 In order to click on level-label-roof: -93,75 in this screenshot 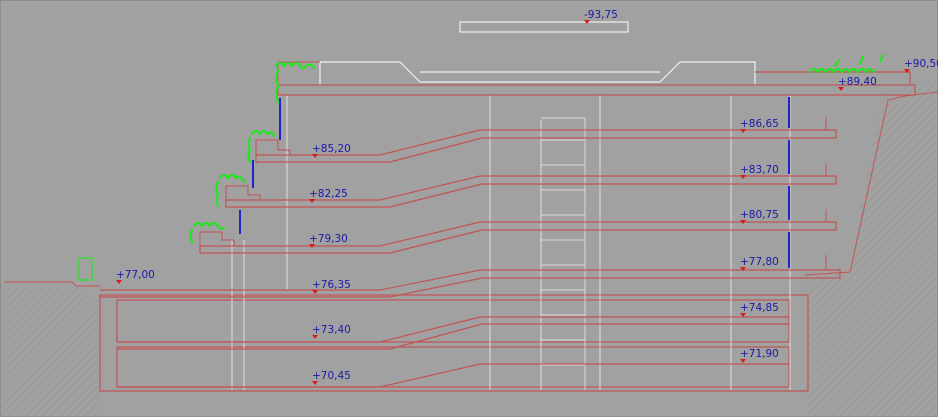, I will do `click(601, 15)`.